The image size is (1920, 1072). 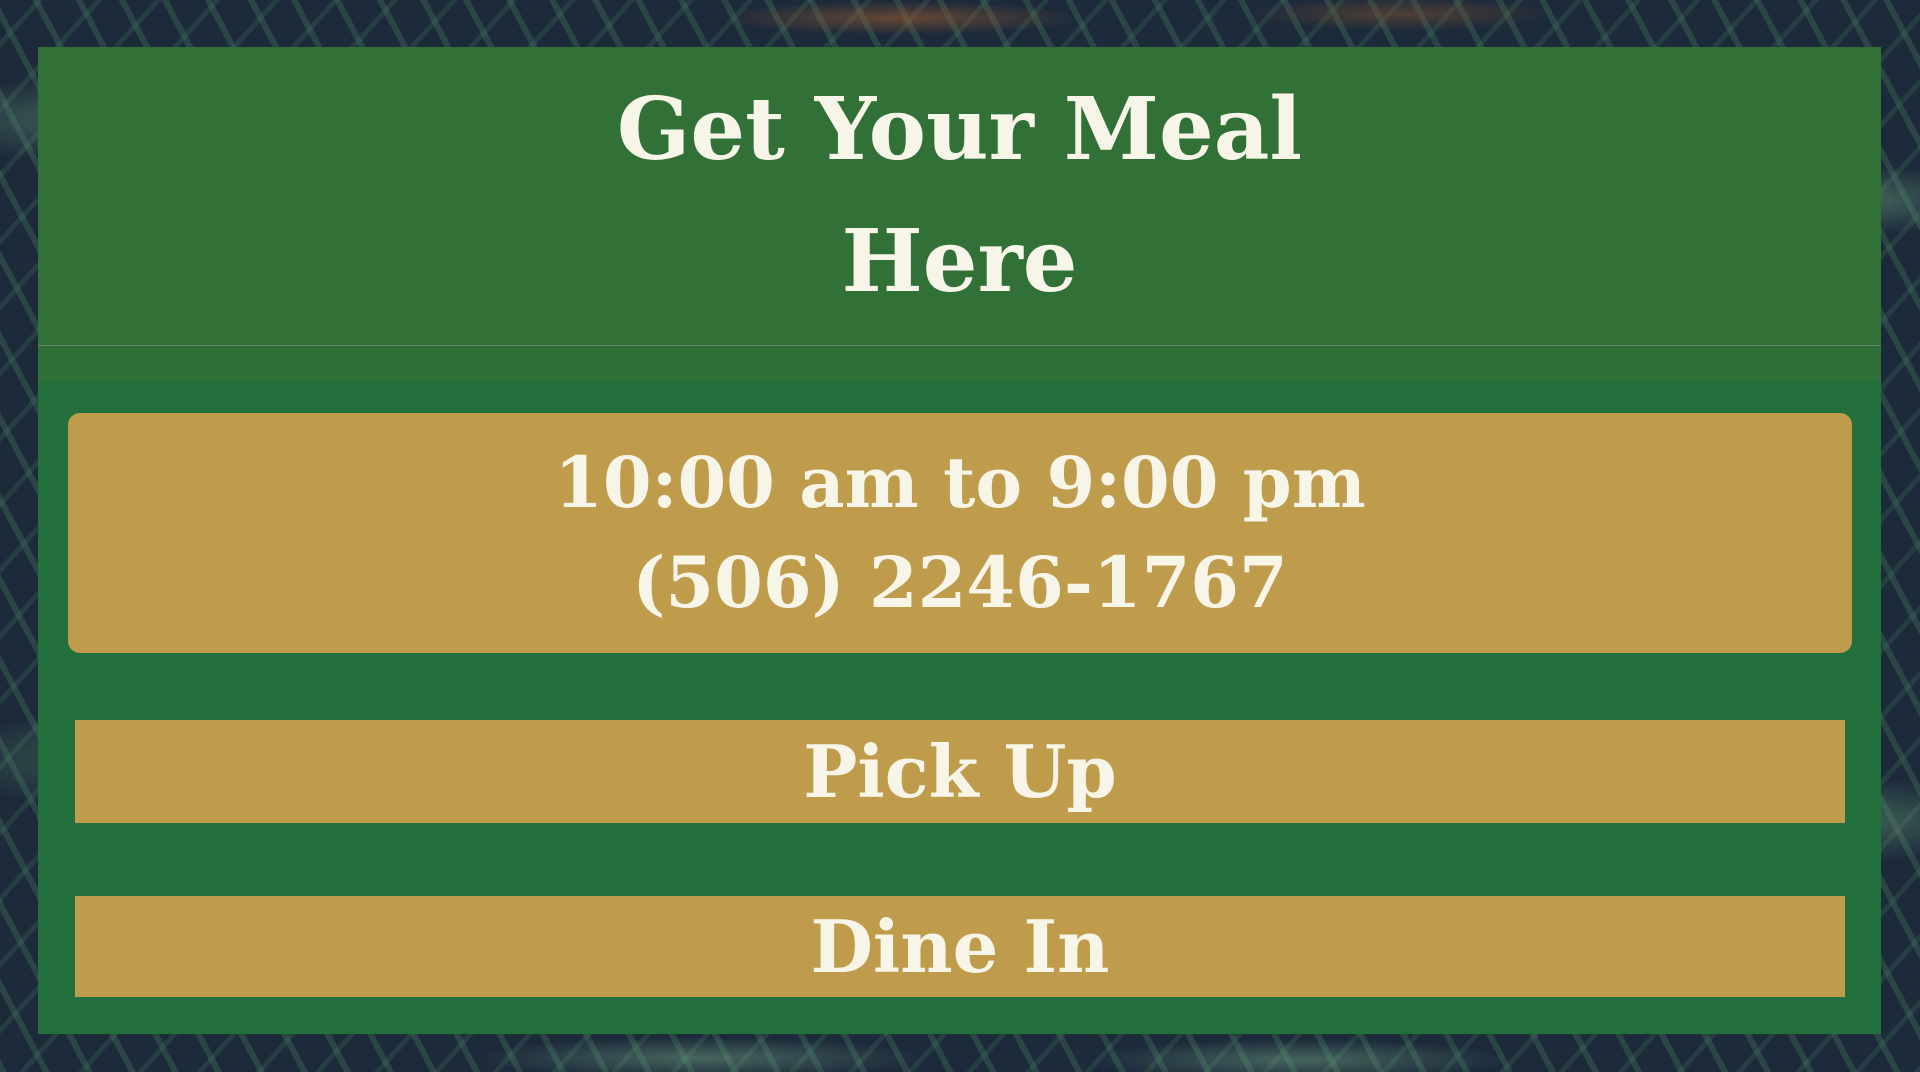 What do you see at coordinates (959, 261) in the screenshot?
I see `title-line-2: Here` at bounding box center [959, 261].